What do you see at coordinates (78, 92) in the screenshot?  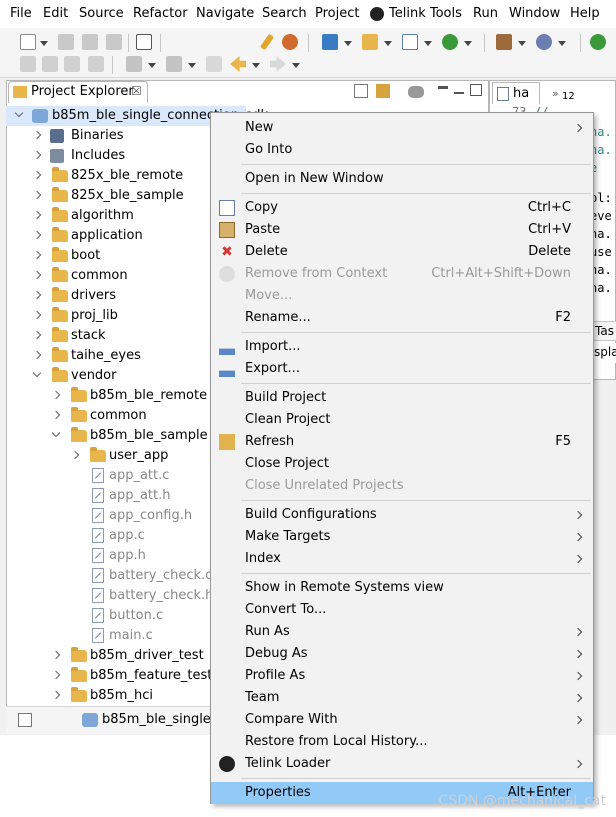 I see `project-explorer-tab: Project Explorer ☒` at bounding box center [78, 92].